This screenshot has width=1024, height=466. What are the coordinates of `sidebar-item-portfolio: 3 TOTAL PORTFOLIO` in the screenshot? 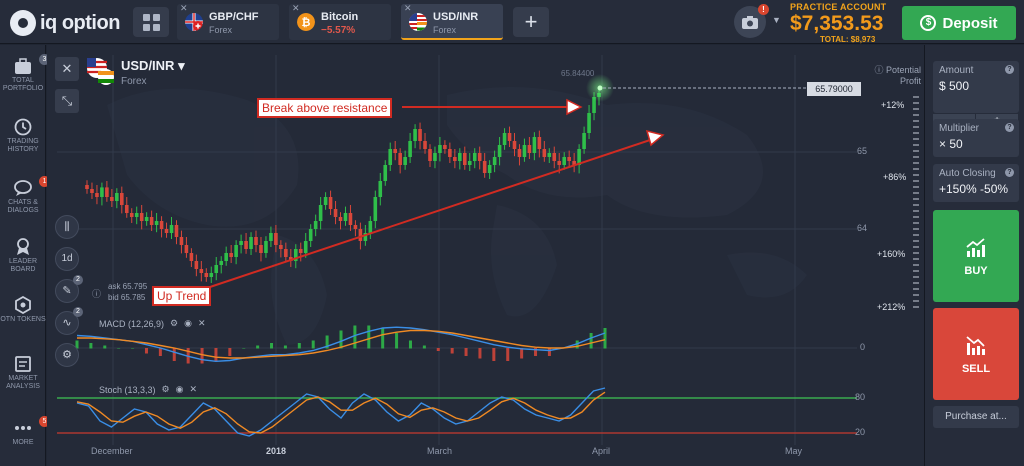 It's located at (25, 73).